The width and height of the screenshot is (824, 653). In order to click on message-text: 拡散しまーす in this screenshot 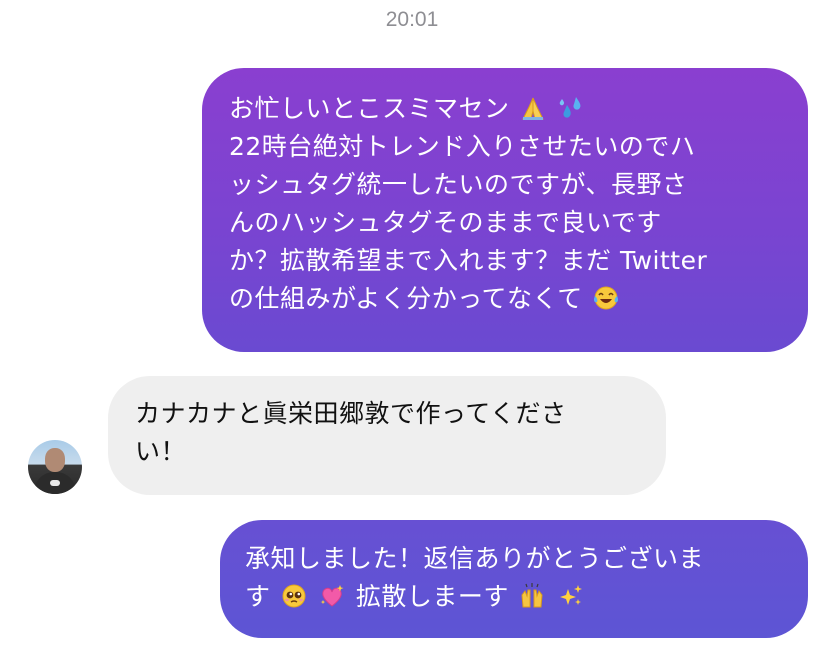, I will do `click(432, 596)`.